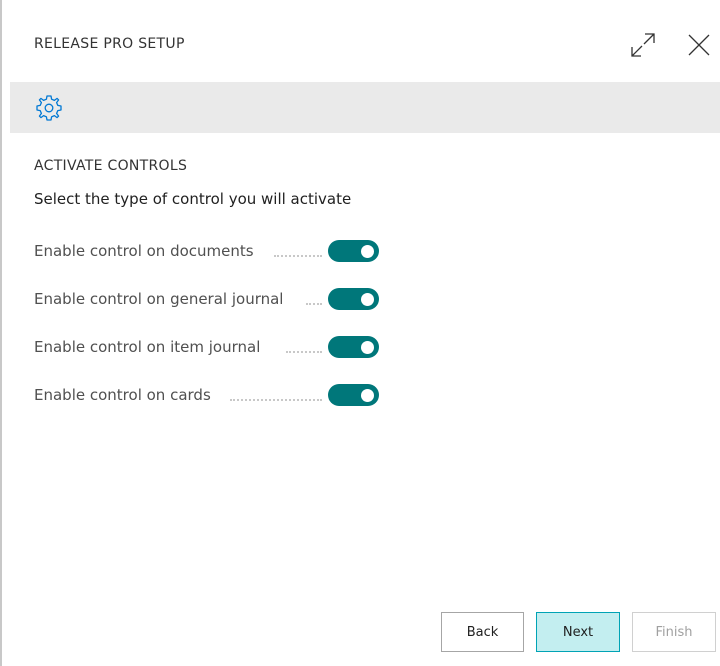 The image size is (720, 666). Describe the element at coordinates (353, 251) in the screenshot. I see `toggle-documents` at that location.